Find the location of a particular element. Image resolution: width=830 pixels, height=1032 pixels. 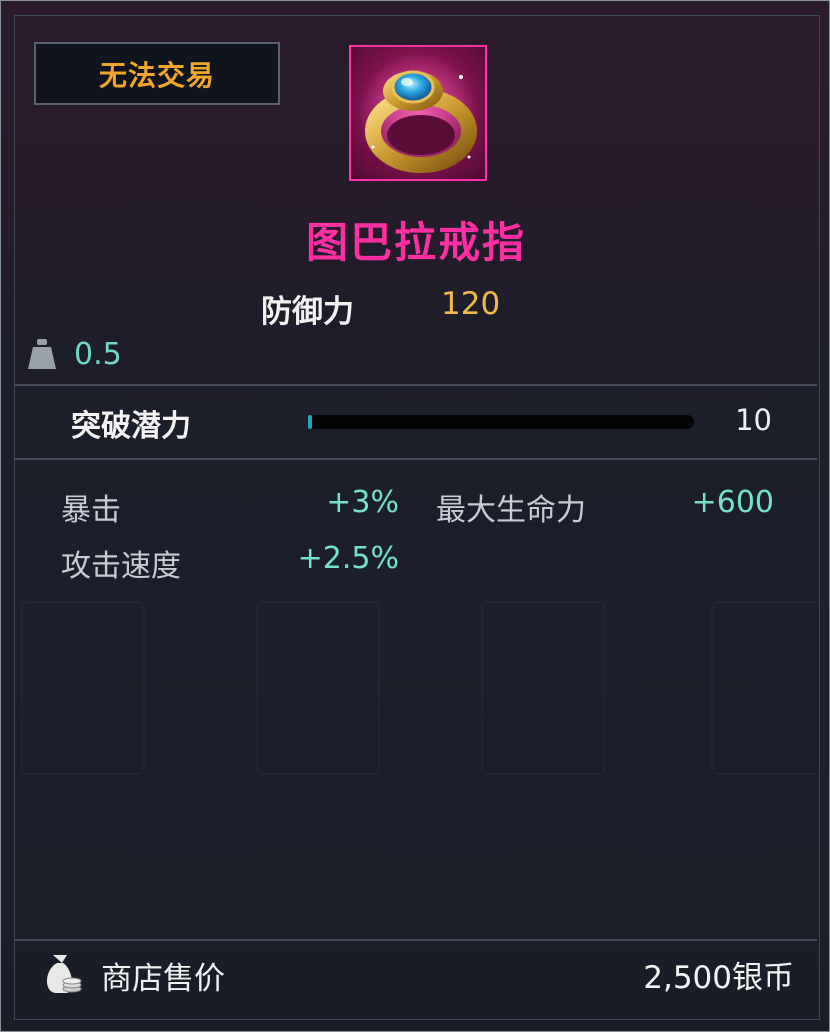

defense-label: 防御力 is located at coordinates (307, 312).